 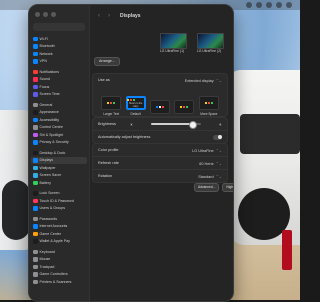 I want to click on refresh-rate-select: 60 Hertz ⌃⌄, so click(x=210, y=163).